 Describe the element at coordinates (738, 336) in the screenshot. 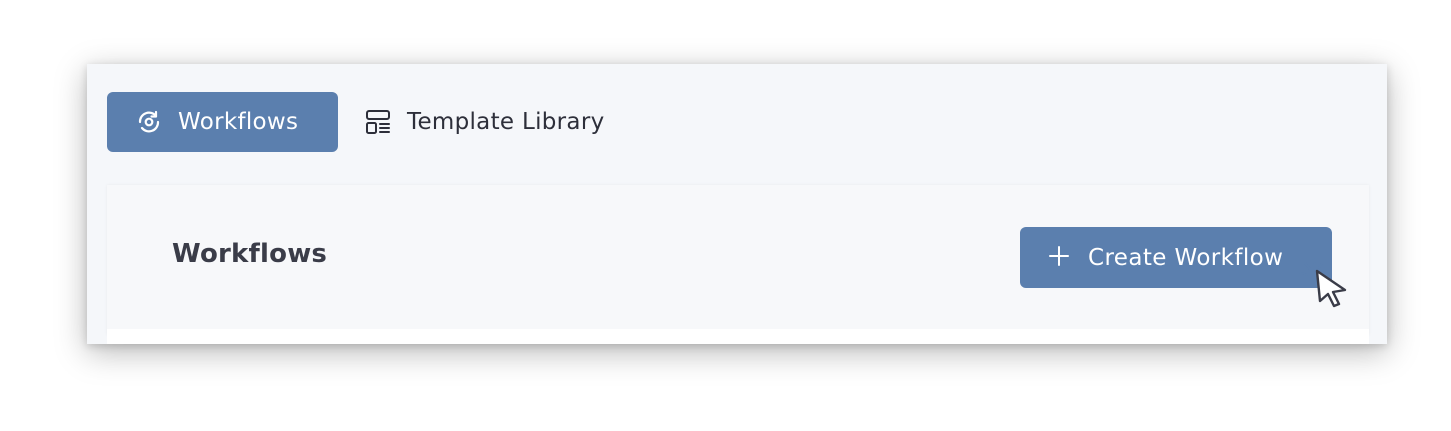

I see `panel-divider` at that location.